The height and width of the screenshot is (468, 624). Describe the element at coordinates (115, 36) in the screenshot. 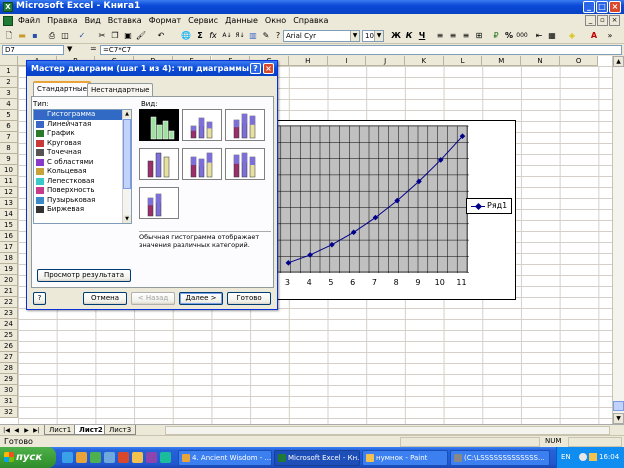

I see `copy-icon: ❐` at that location.